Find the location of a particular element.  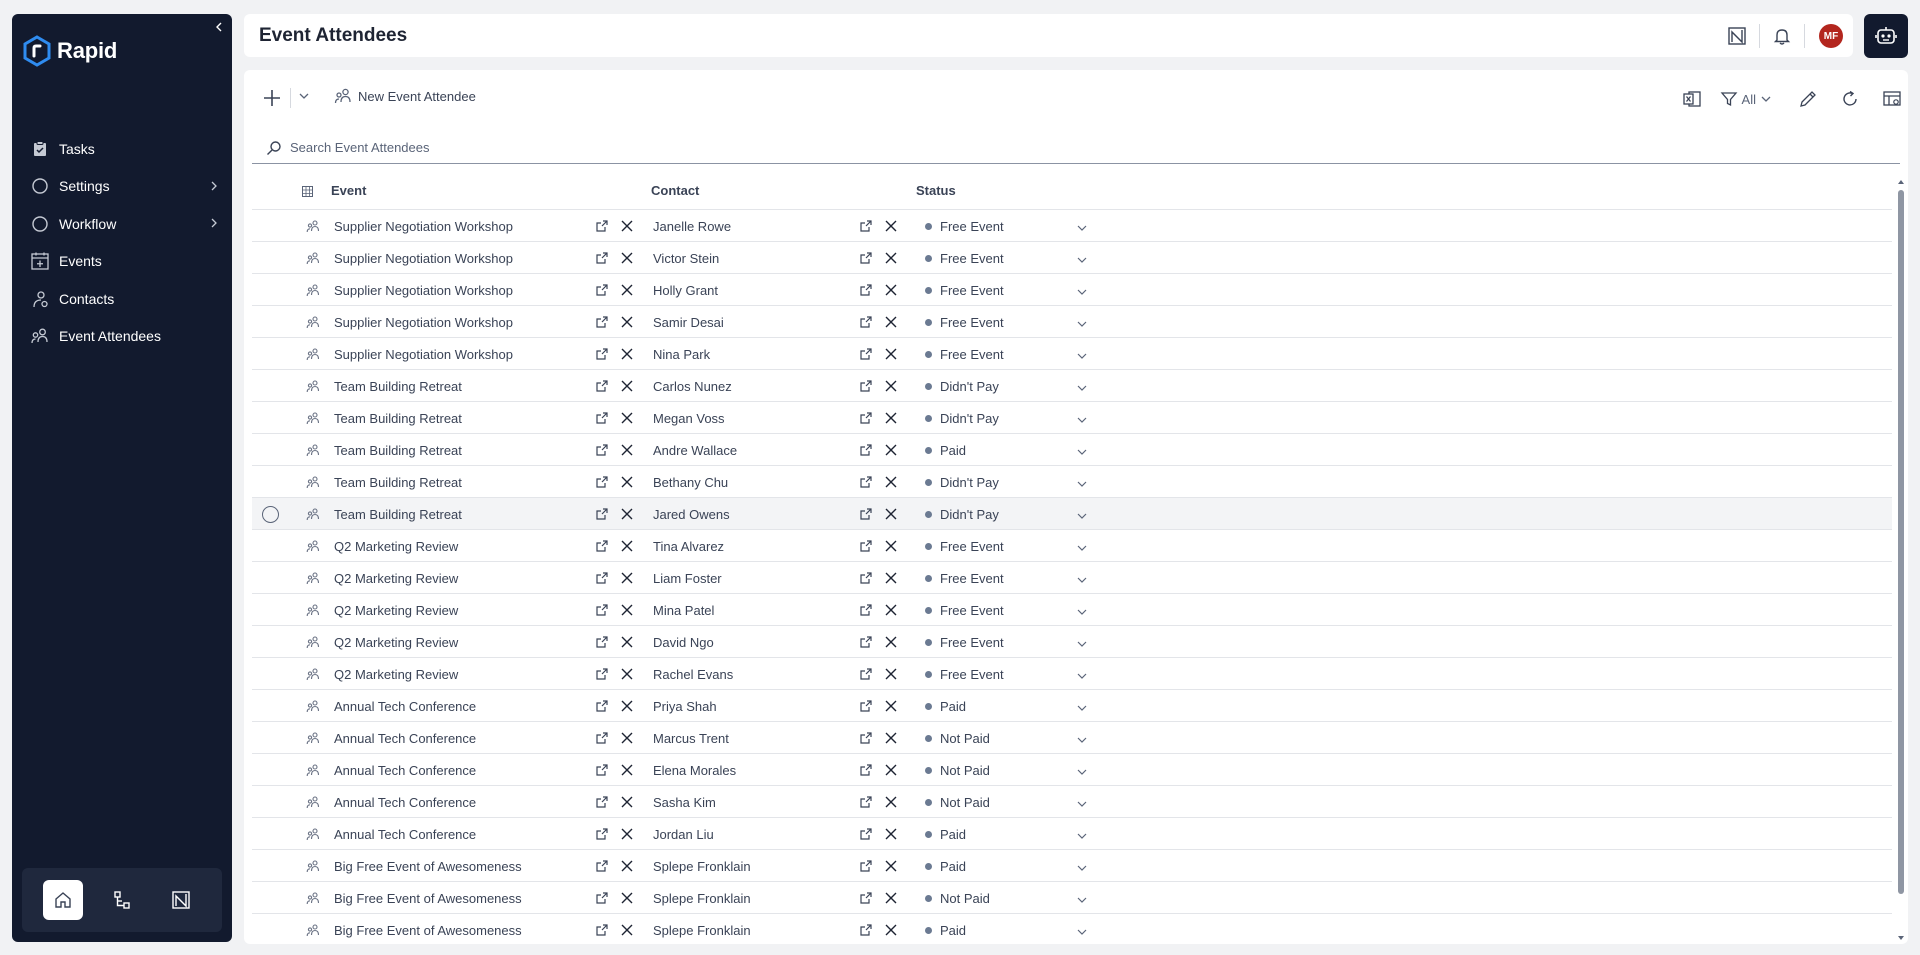

add-dropdown-button is located at coordinates (304, 96).